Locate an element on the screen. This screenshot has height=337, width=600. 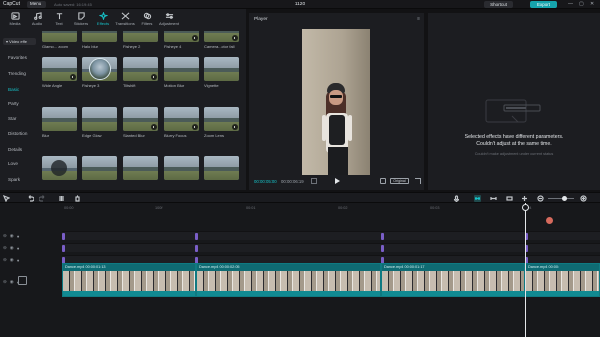
preview-axis-icon is located at coordinates (509, 198).